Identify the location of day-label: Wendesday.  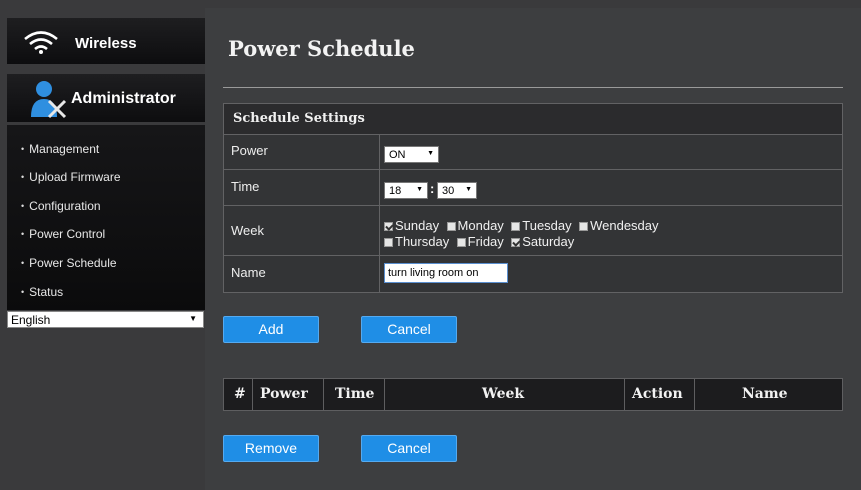
(624, 225).